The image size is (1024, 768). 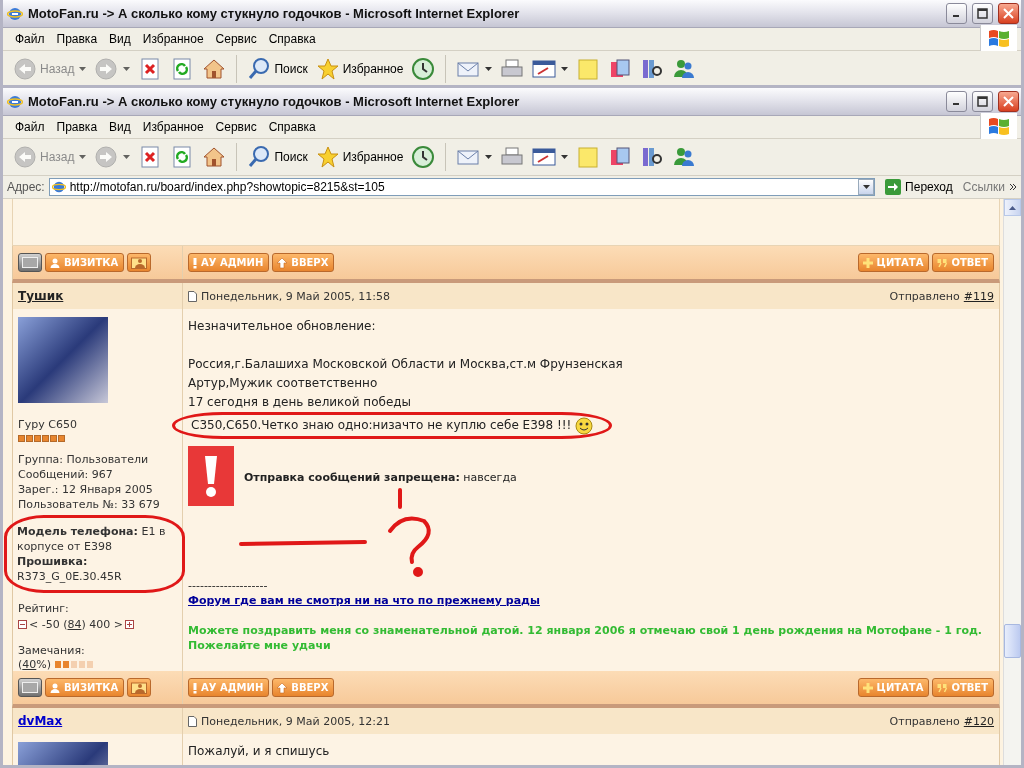 I want to click on dropdown-button, so click(x=866, y=187).